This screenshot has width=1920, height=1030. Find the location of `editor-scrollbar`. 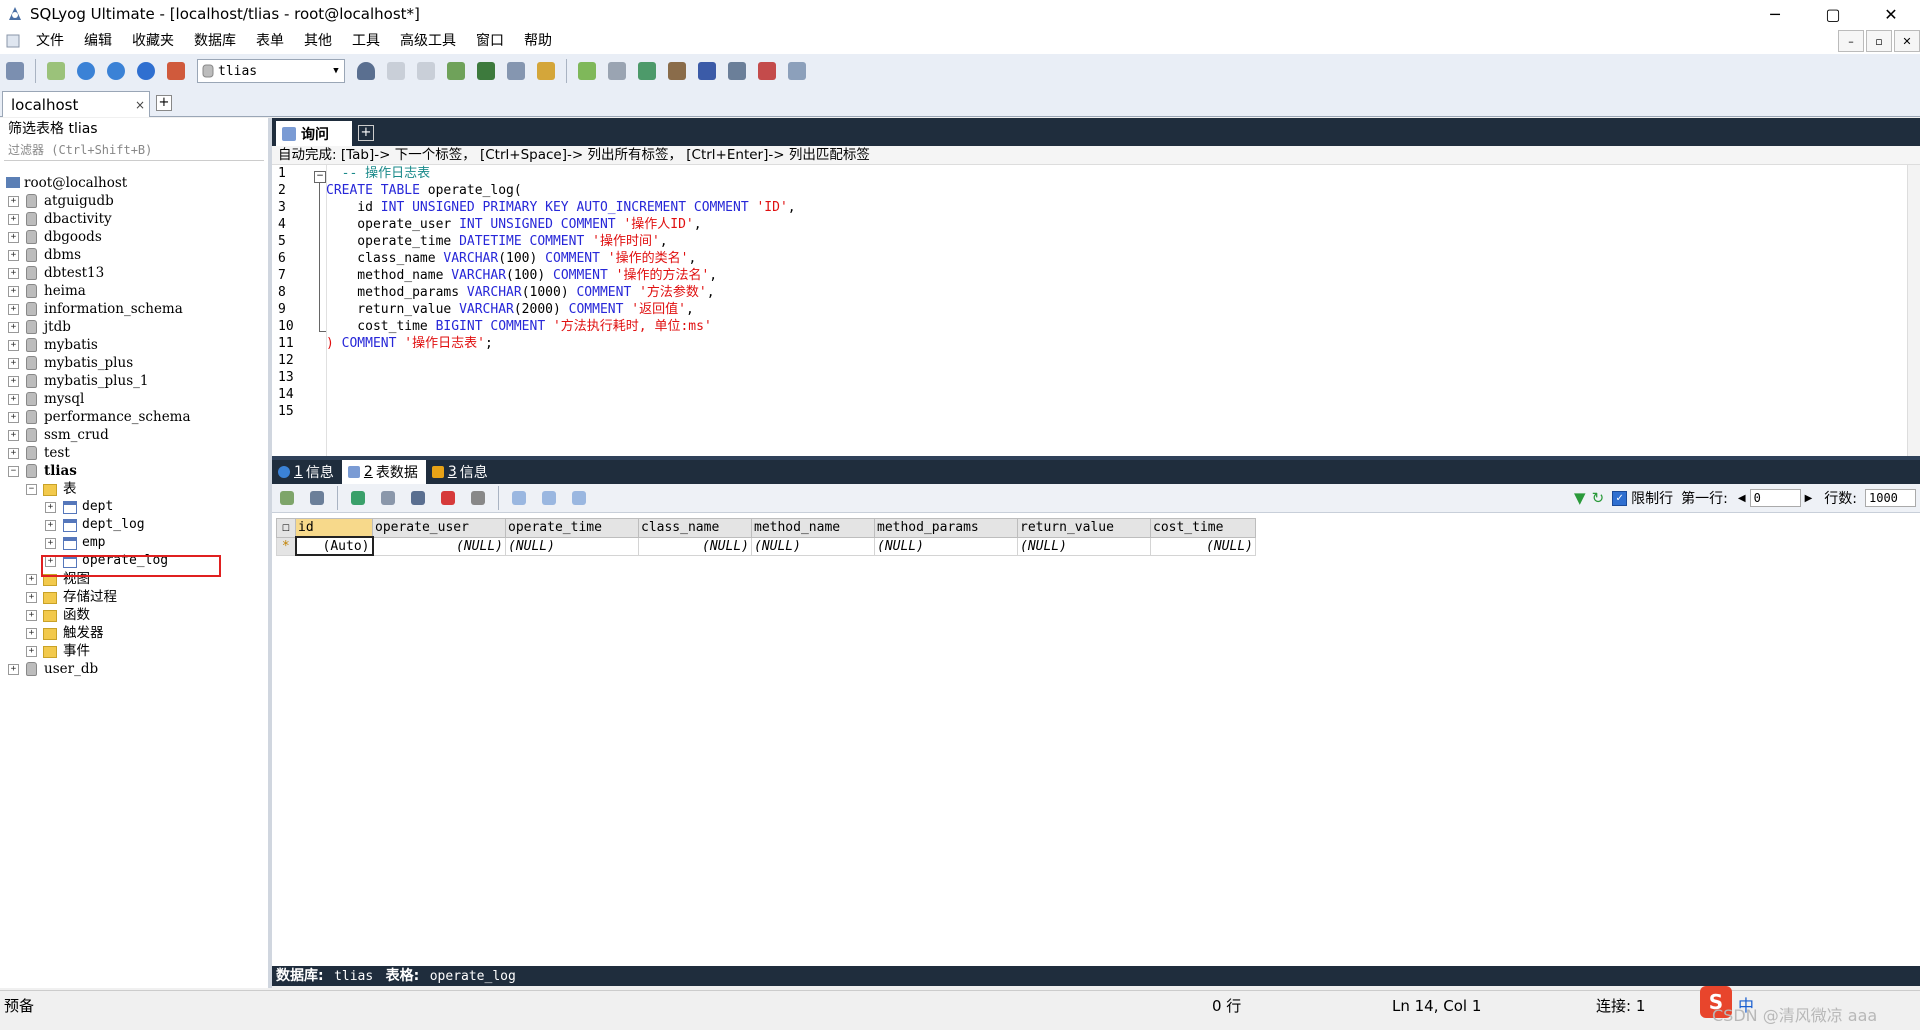

editor-scrollbar is located at coordinates (1913, 310).